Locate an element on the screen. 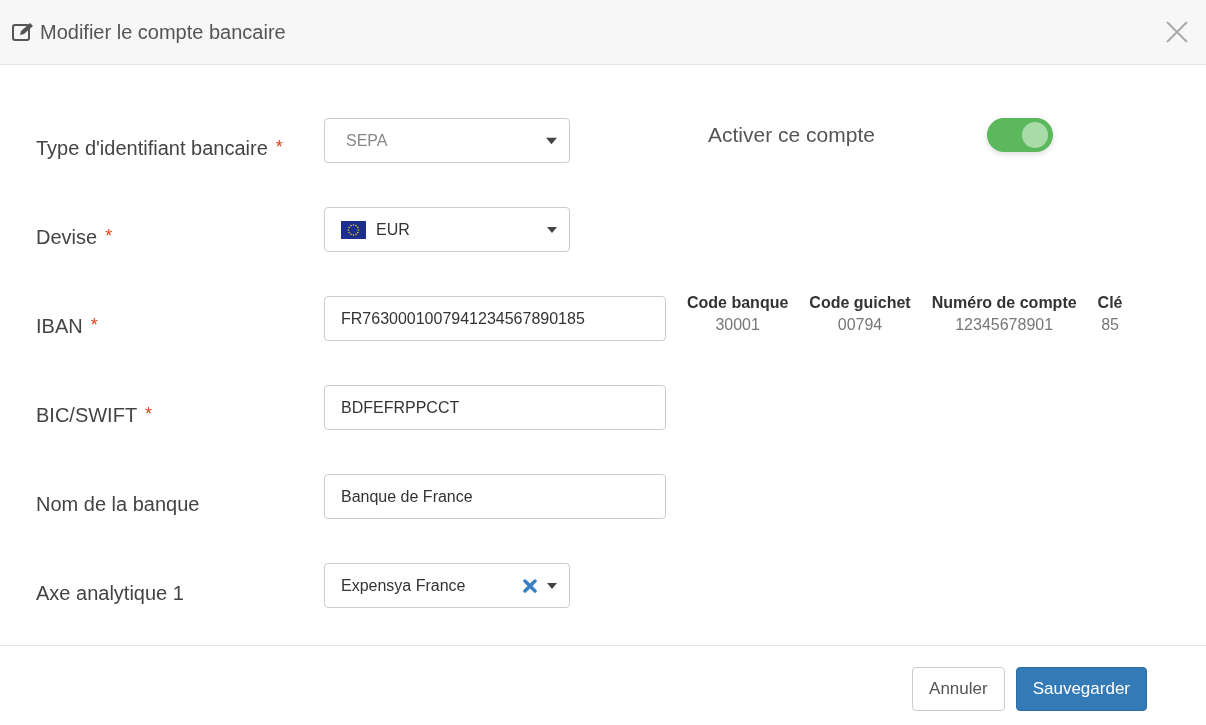 This screenshot has width=1206, height=725. save-button: Sauvegarder is located at coordinates (1081, 689).